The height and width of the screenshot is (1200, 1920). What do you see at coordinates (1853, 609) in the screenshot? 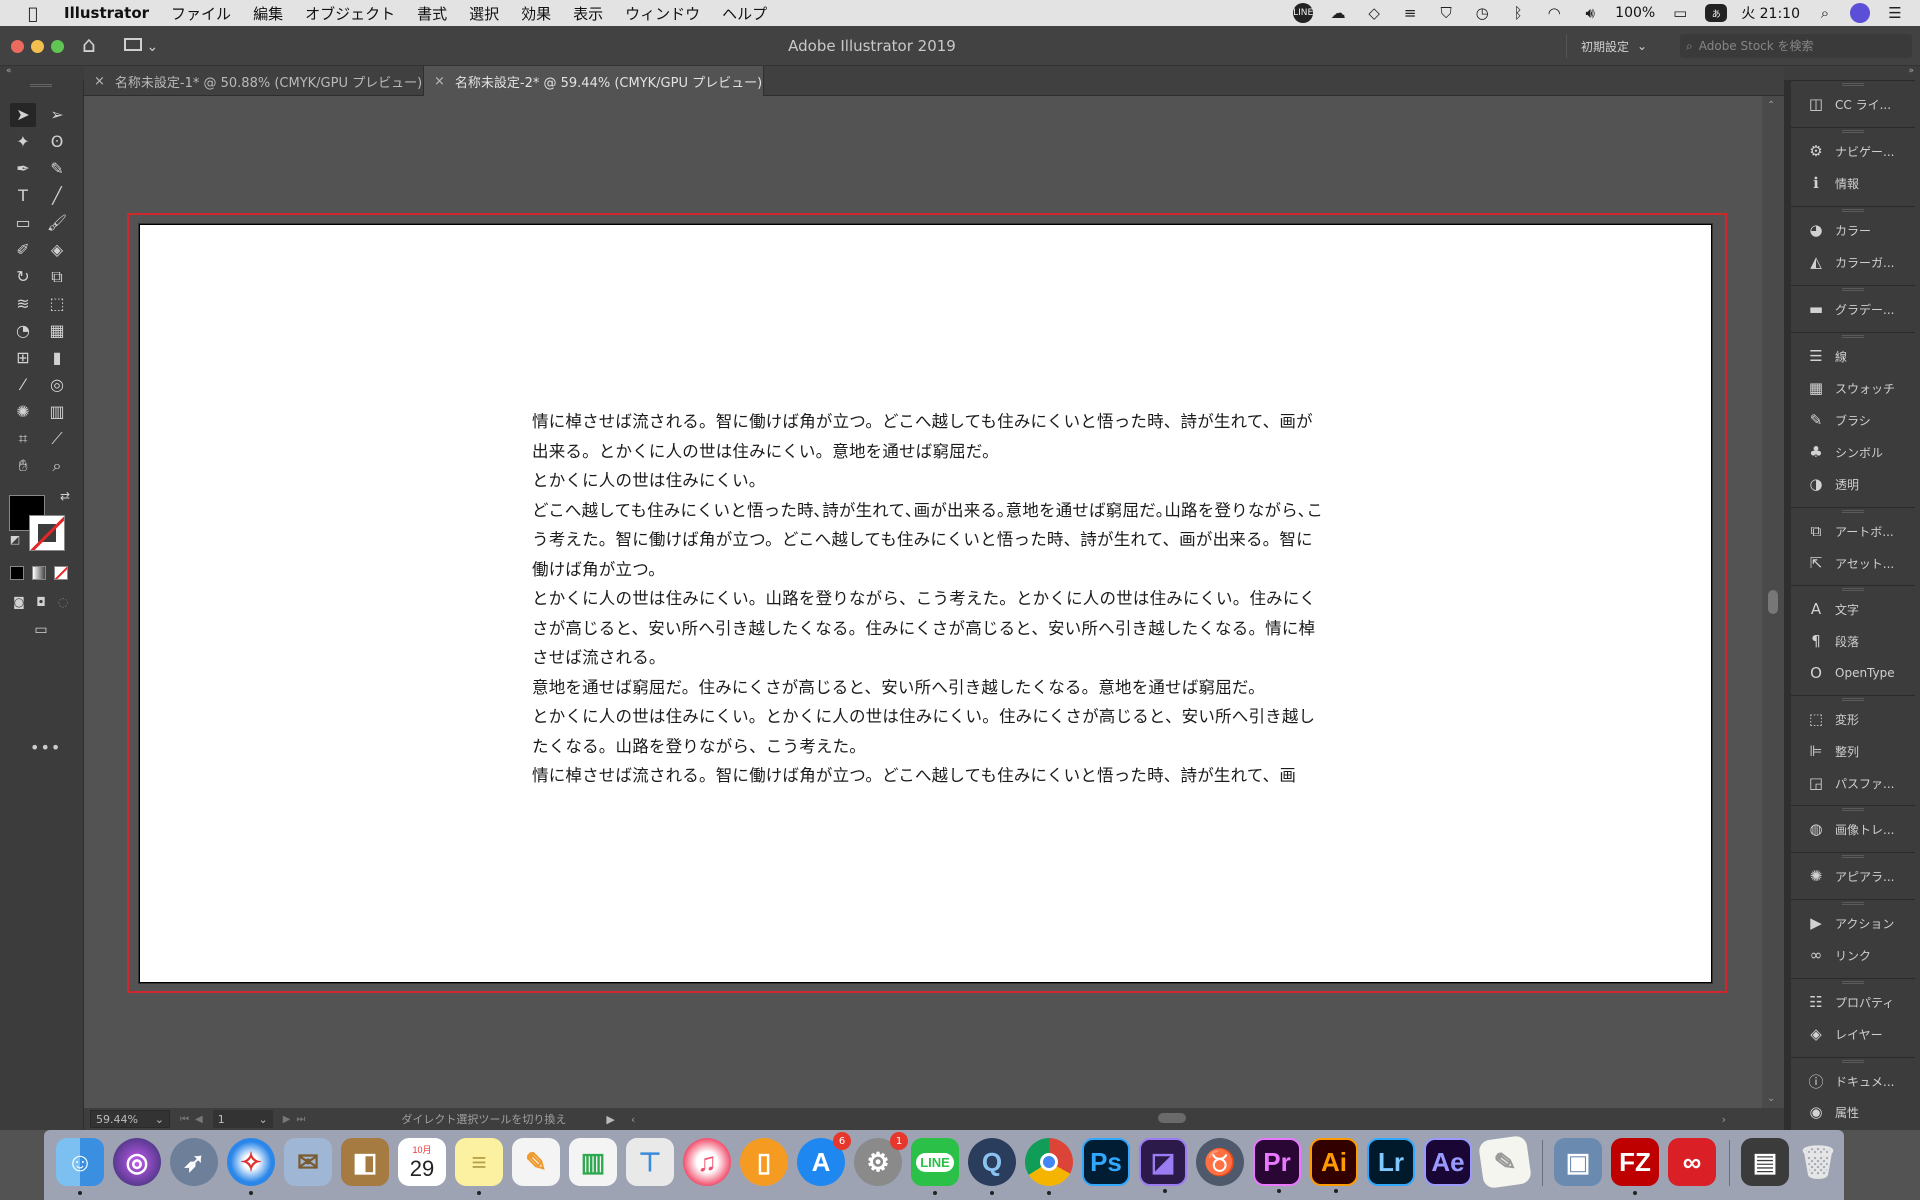
I see `panel-character: A 文字` at bounding box center [1853, 609].